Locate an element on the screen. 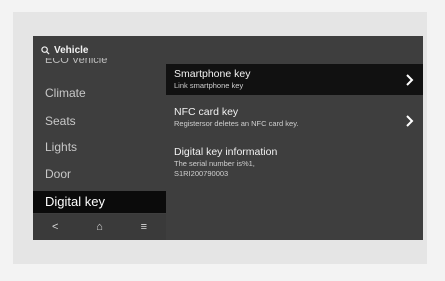 The image size is (445, 281). menu-item-eco-vehicle: ECO Vehicle is located at coordinates (99, 63).